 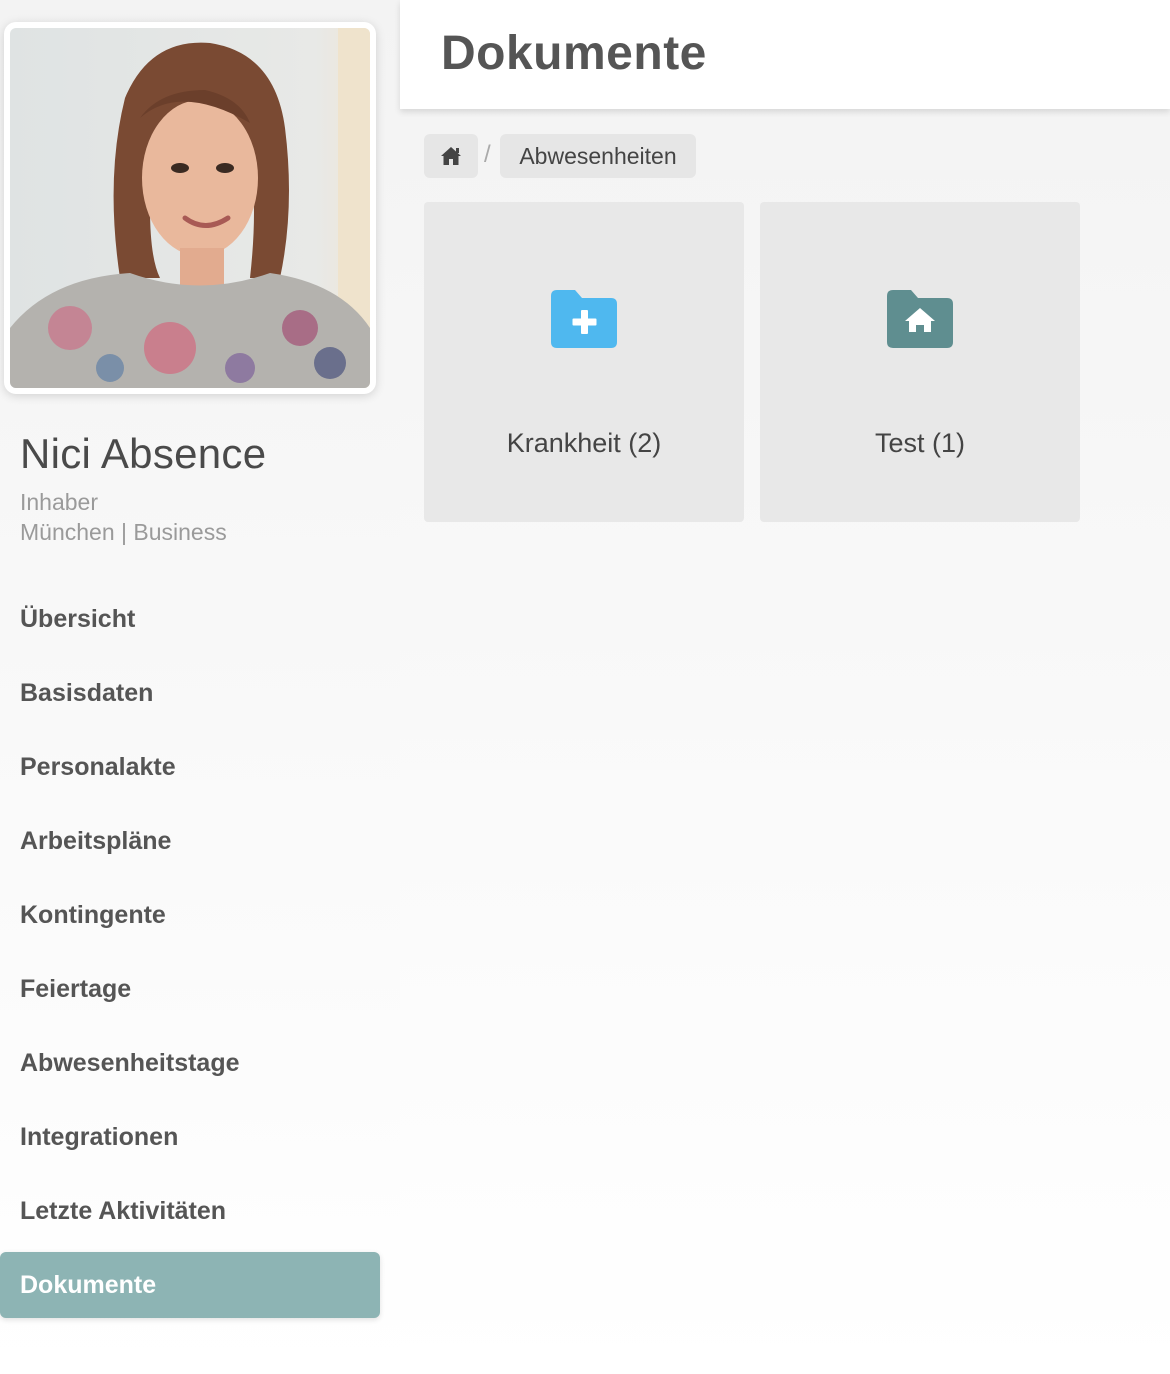 What do you see at coordinates (190, 1285) in the screenshot?
I see `nav-item-dokumente: Dokumente` at bounding box center [190, 1285].